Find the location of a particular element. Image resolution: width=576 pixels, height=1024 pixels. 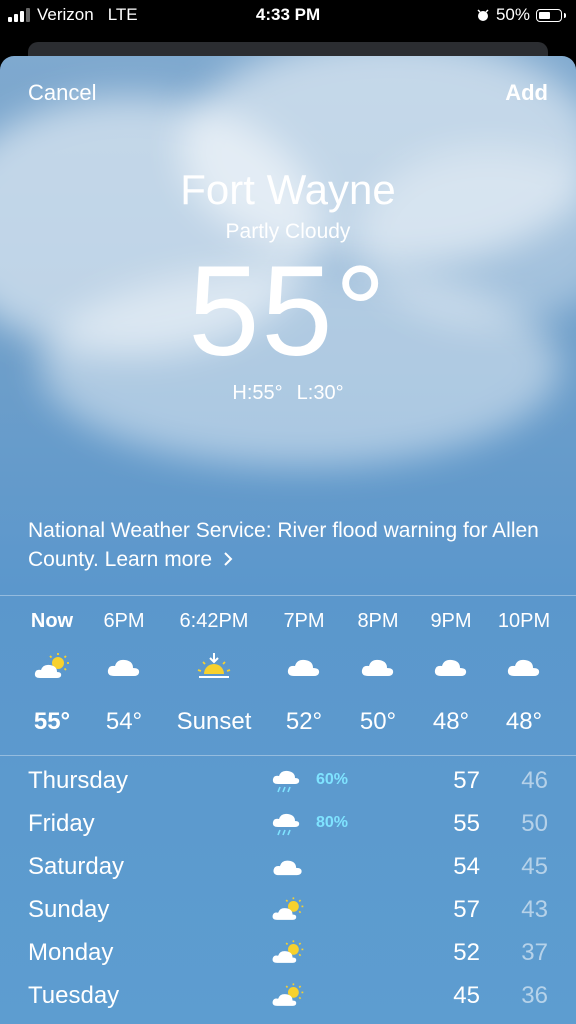

daily-row: Sunday 57 43 is located at coordinates (288, 911).